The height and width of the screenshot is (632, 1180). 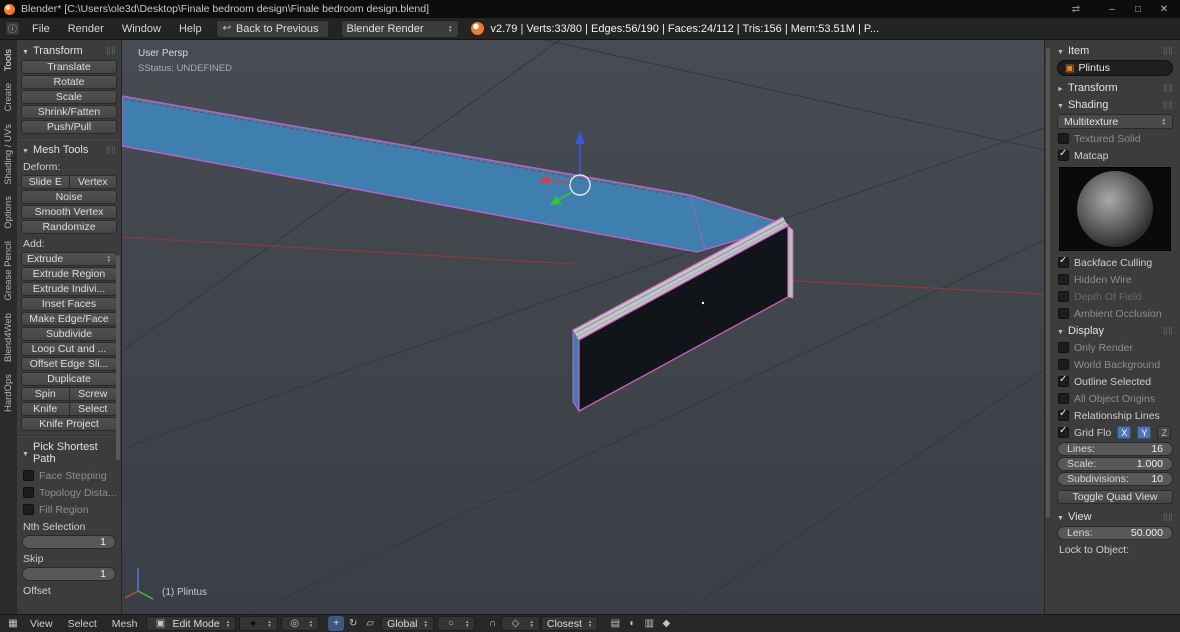 What do you see at coordinates (141, 29) in the screenshot?
I see `menu-window: Window` at bounding box center [141, 29].